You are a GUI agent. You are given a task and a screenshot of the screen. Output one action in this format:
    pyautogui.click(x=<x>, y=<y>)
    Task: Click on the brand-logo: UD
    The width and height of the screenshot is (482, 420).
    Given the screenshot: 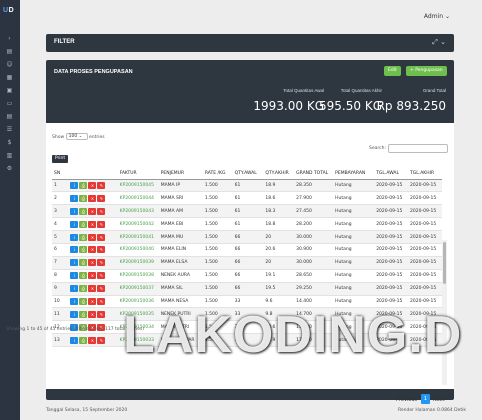 What is the action you would take?
    pyautogui.click(x=8, y=10)
    